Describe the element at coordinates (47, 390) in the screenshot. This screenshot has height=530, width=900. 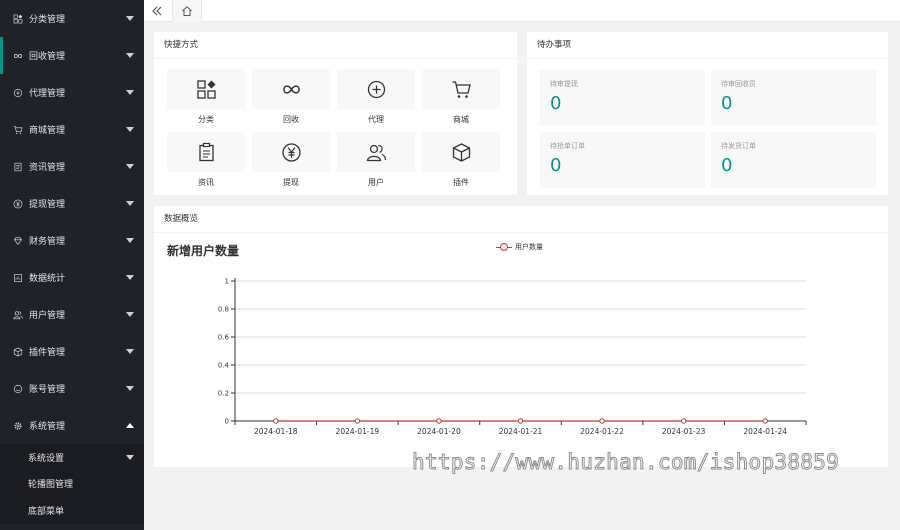
I see `sidebar-item-label: 账号管理` at that location.